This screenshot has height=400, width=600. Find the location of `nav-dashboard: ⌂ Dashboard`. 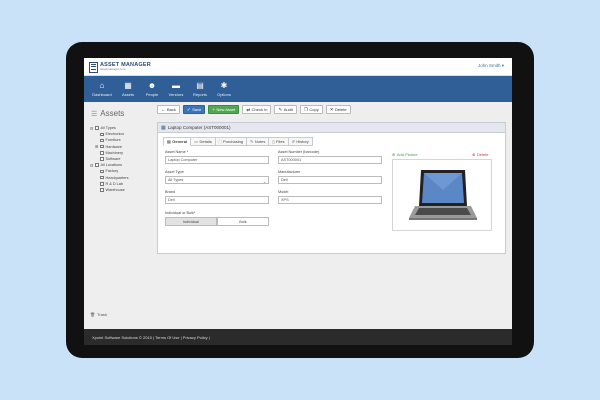

nav-dashboard: ⌂ Dashboard is located at coordinates (102, 89).